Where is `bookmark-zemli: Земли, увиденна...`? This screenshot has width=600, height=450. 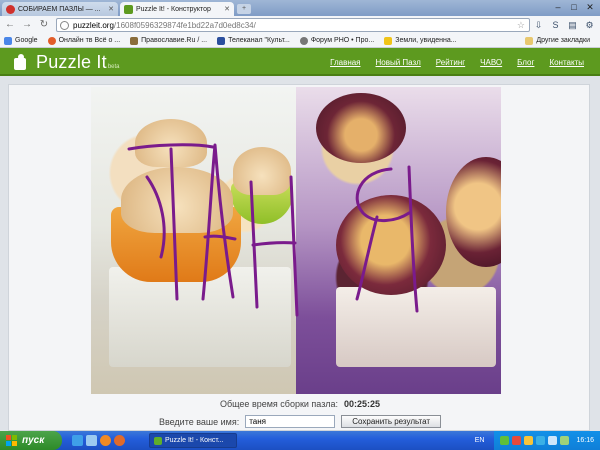 bookmark-zemli: Земли, увиденна... is located at coordinates (420, 40).